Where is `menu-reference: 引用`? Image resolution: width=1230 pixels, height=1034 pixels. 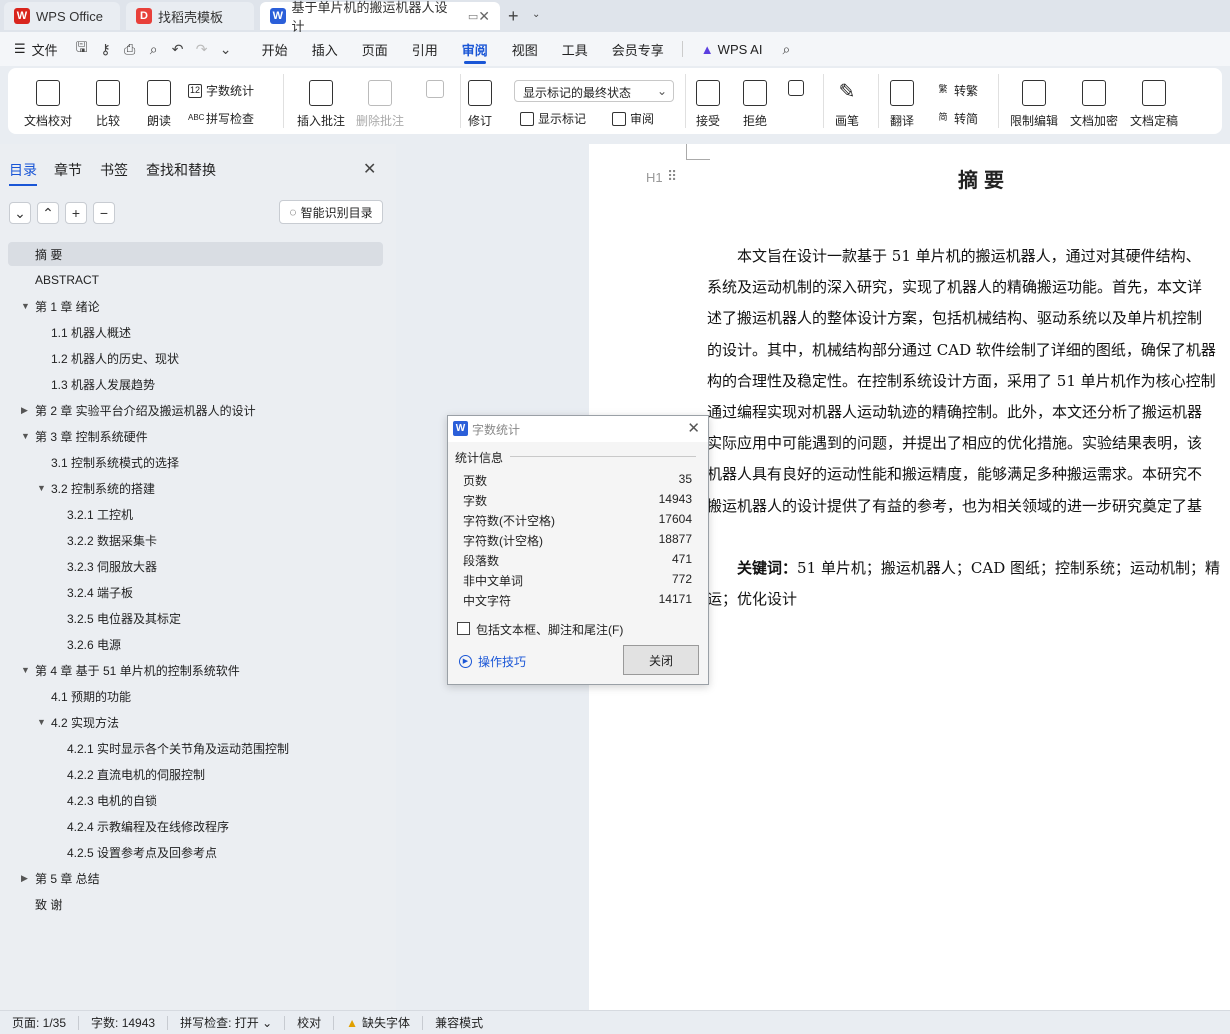 menu-reference: 引用 is located at coordinates (425, 49).